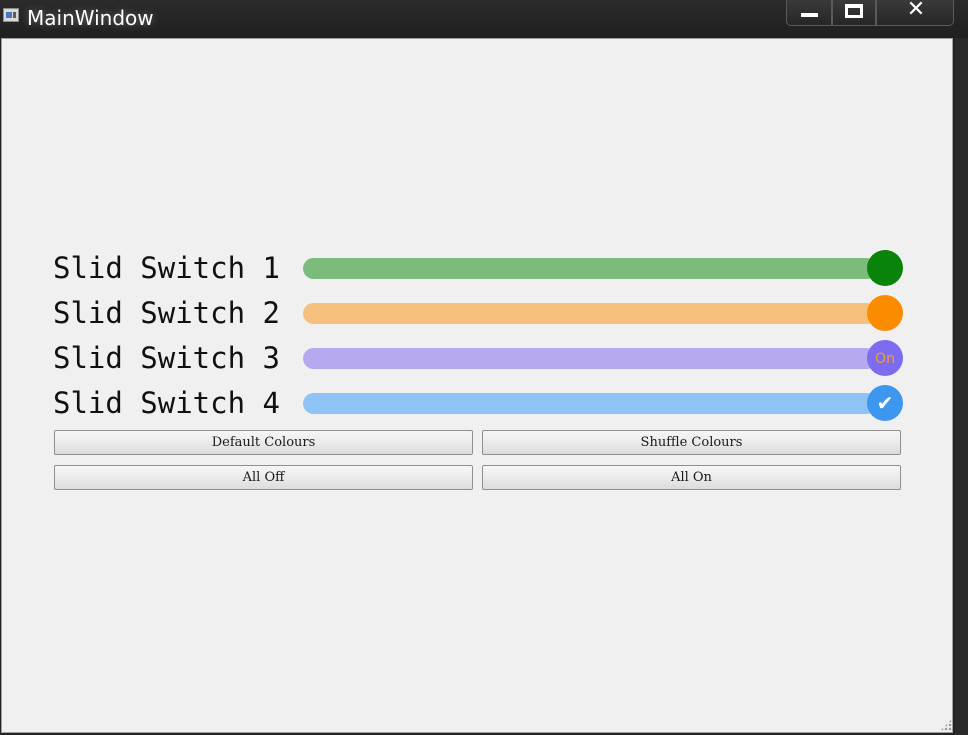  What do you see at coordinates (961, 386) in the screenshot?
I see `window-frame-edge` at bounding box center [961, 386].